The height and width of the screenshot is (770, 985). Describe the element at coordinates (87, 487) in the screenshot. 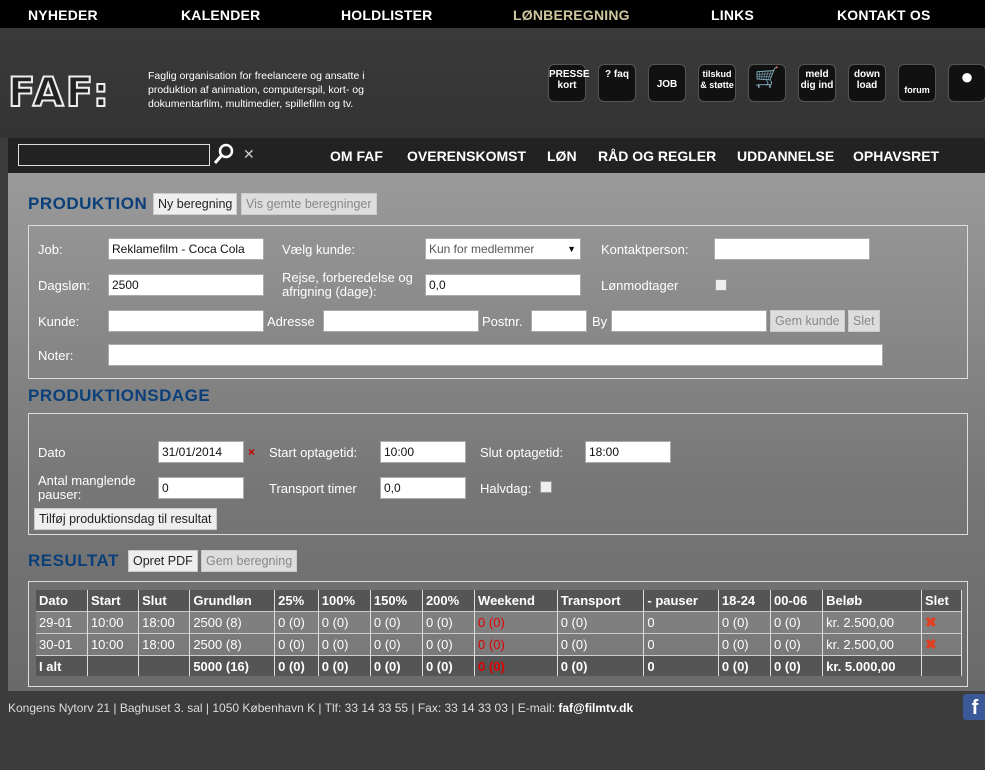

I see `pauser-label: Antal manglende pauser:` at that location.